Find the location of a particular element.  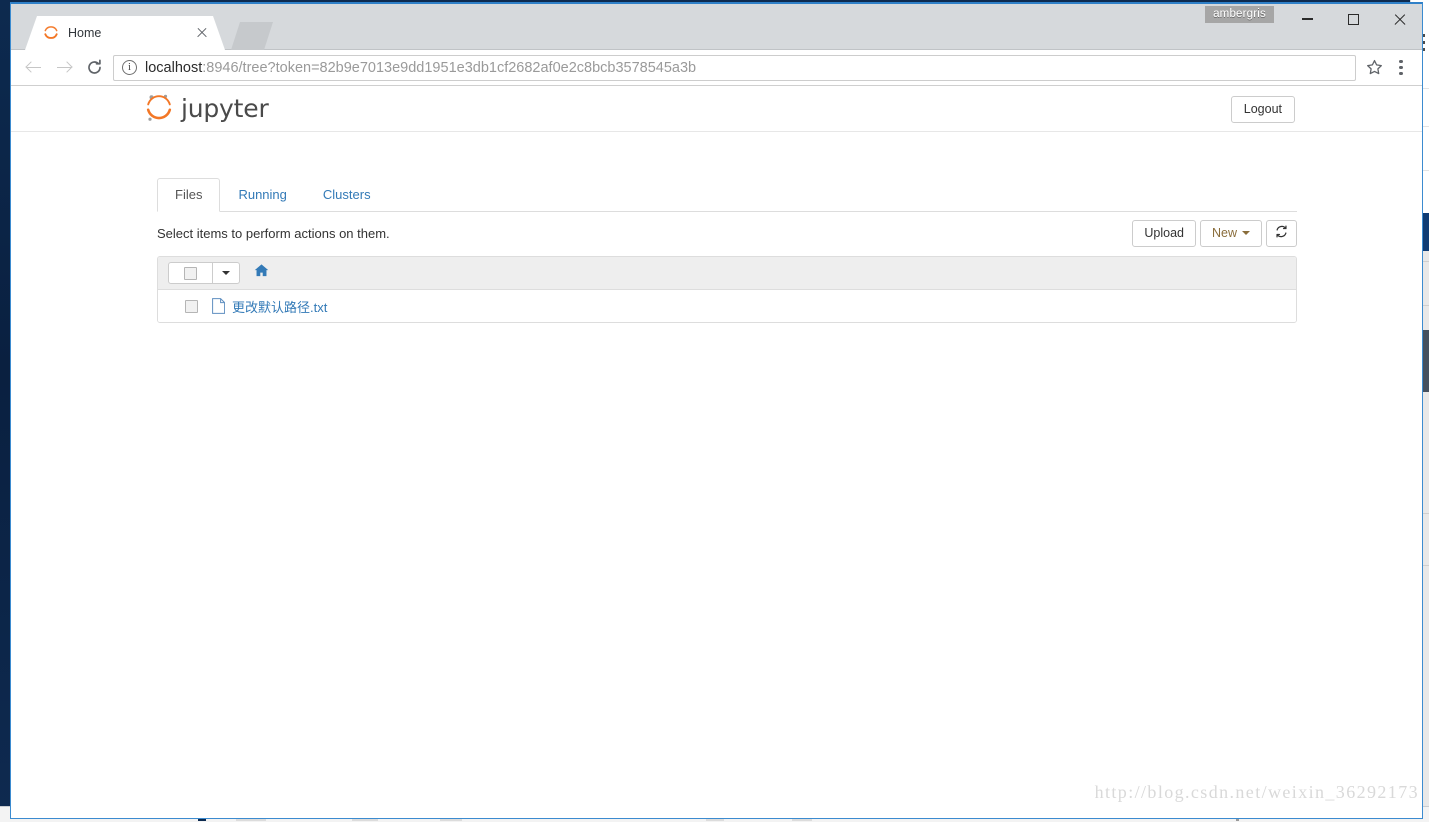

select-all-dropdown-button is located at coordinates (226, 273).